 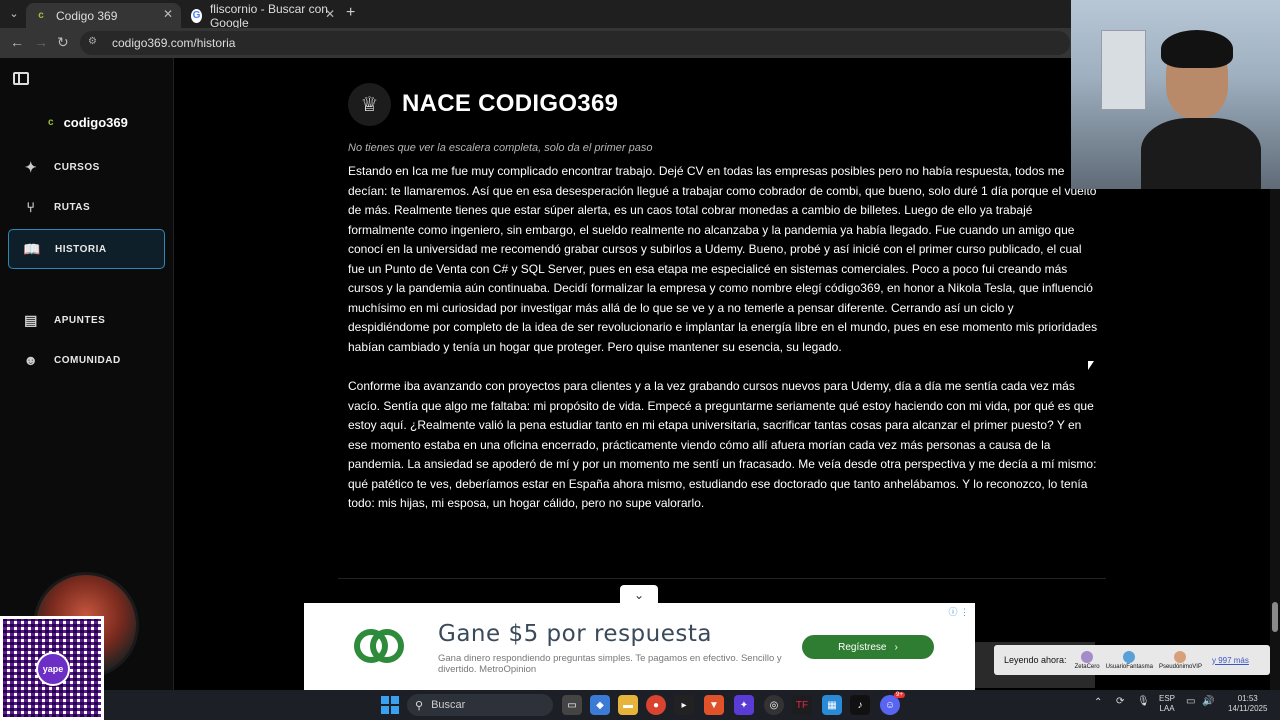 What do you see at coordinates (350, 13) in the screenshot?
I see `new-tab-plus-icon: +` at bounding box center [350, 13].